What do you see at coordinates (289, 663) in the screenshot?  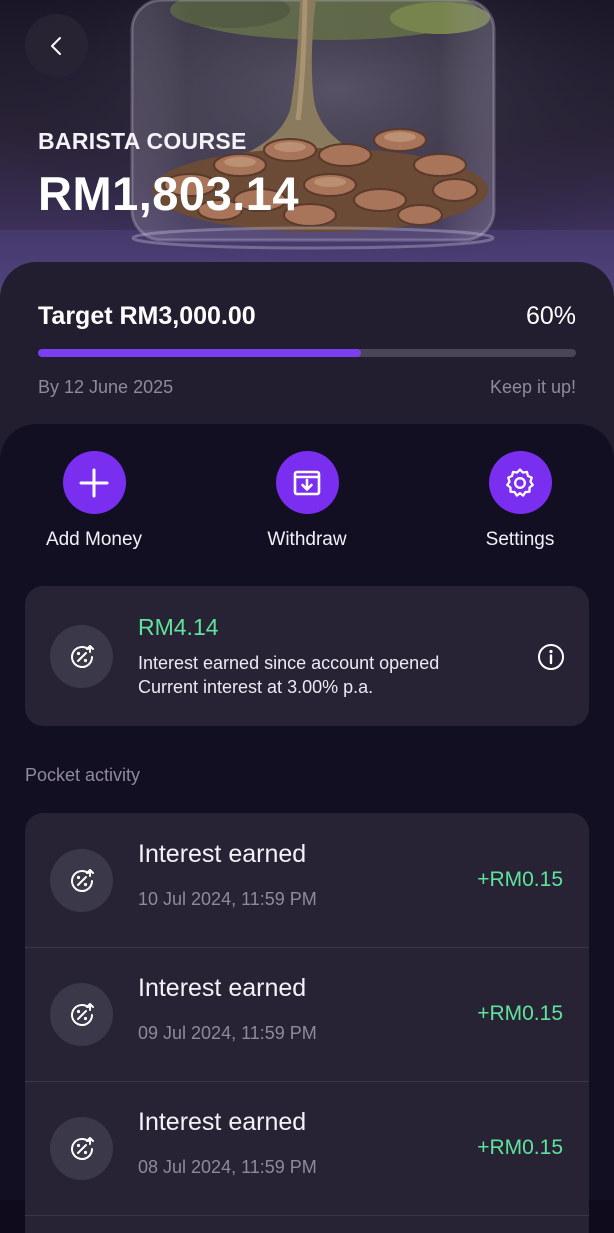 I see `interest-description-line1: Interest earned since account opened` at bounding box center [289, 663].